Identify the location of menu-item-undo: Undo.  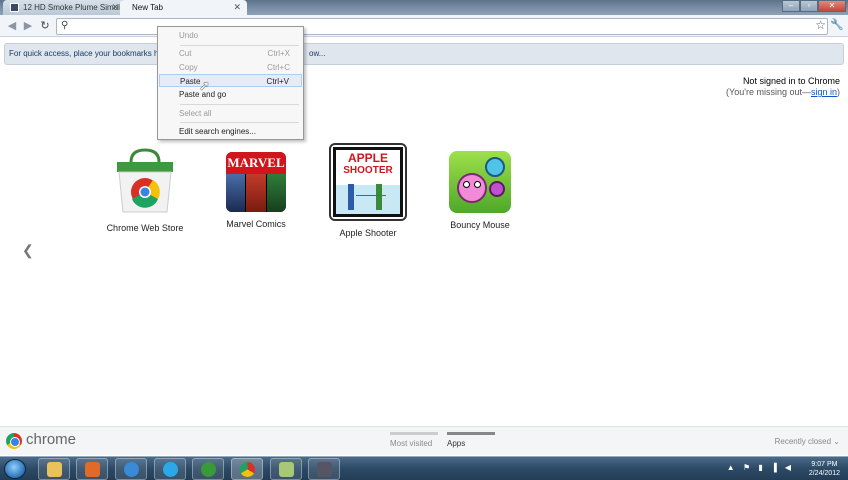
(230, 35).